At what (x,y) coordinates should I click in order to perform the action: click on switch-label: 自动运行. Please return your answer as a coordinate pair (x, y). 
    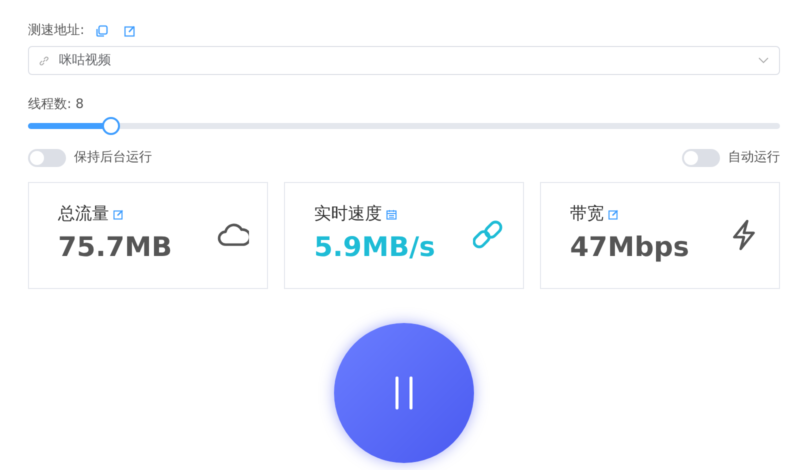
    Looking at the image, I should click on (754, 158).